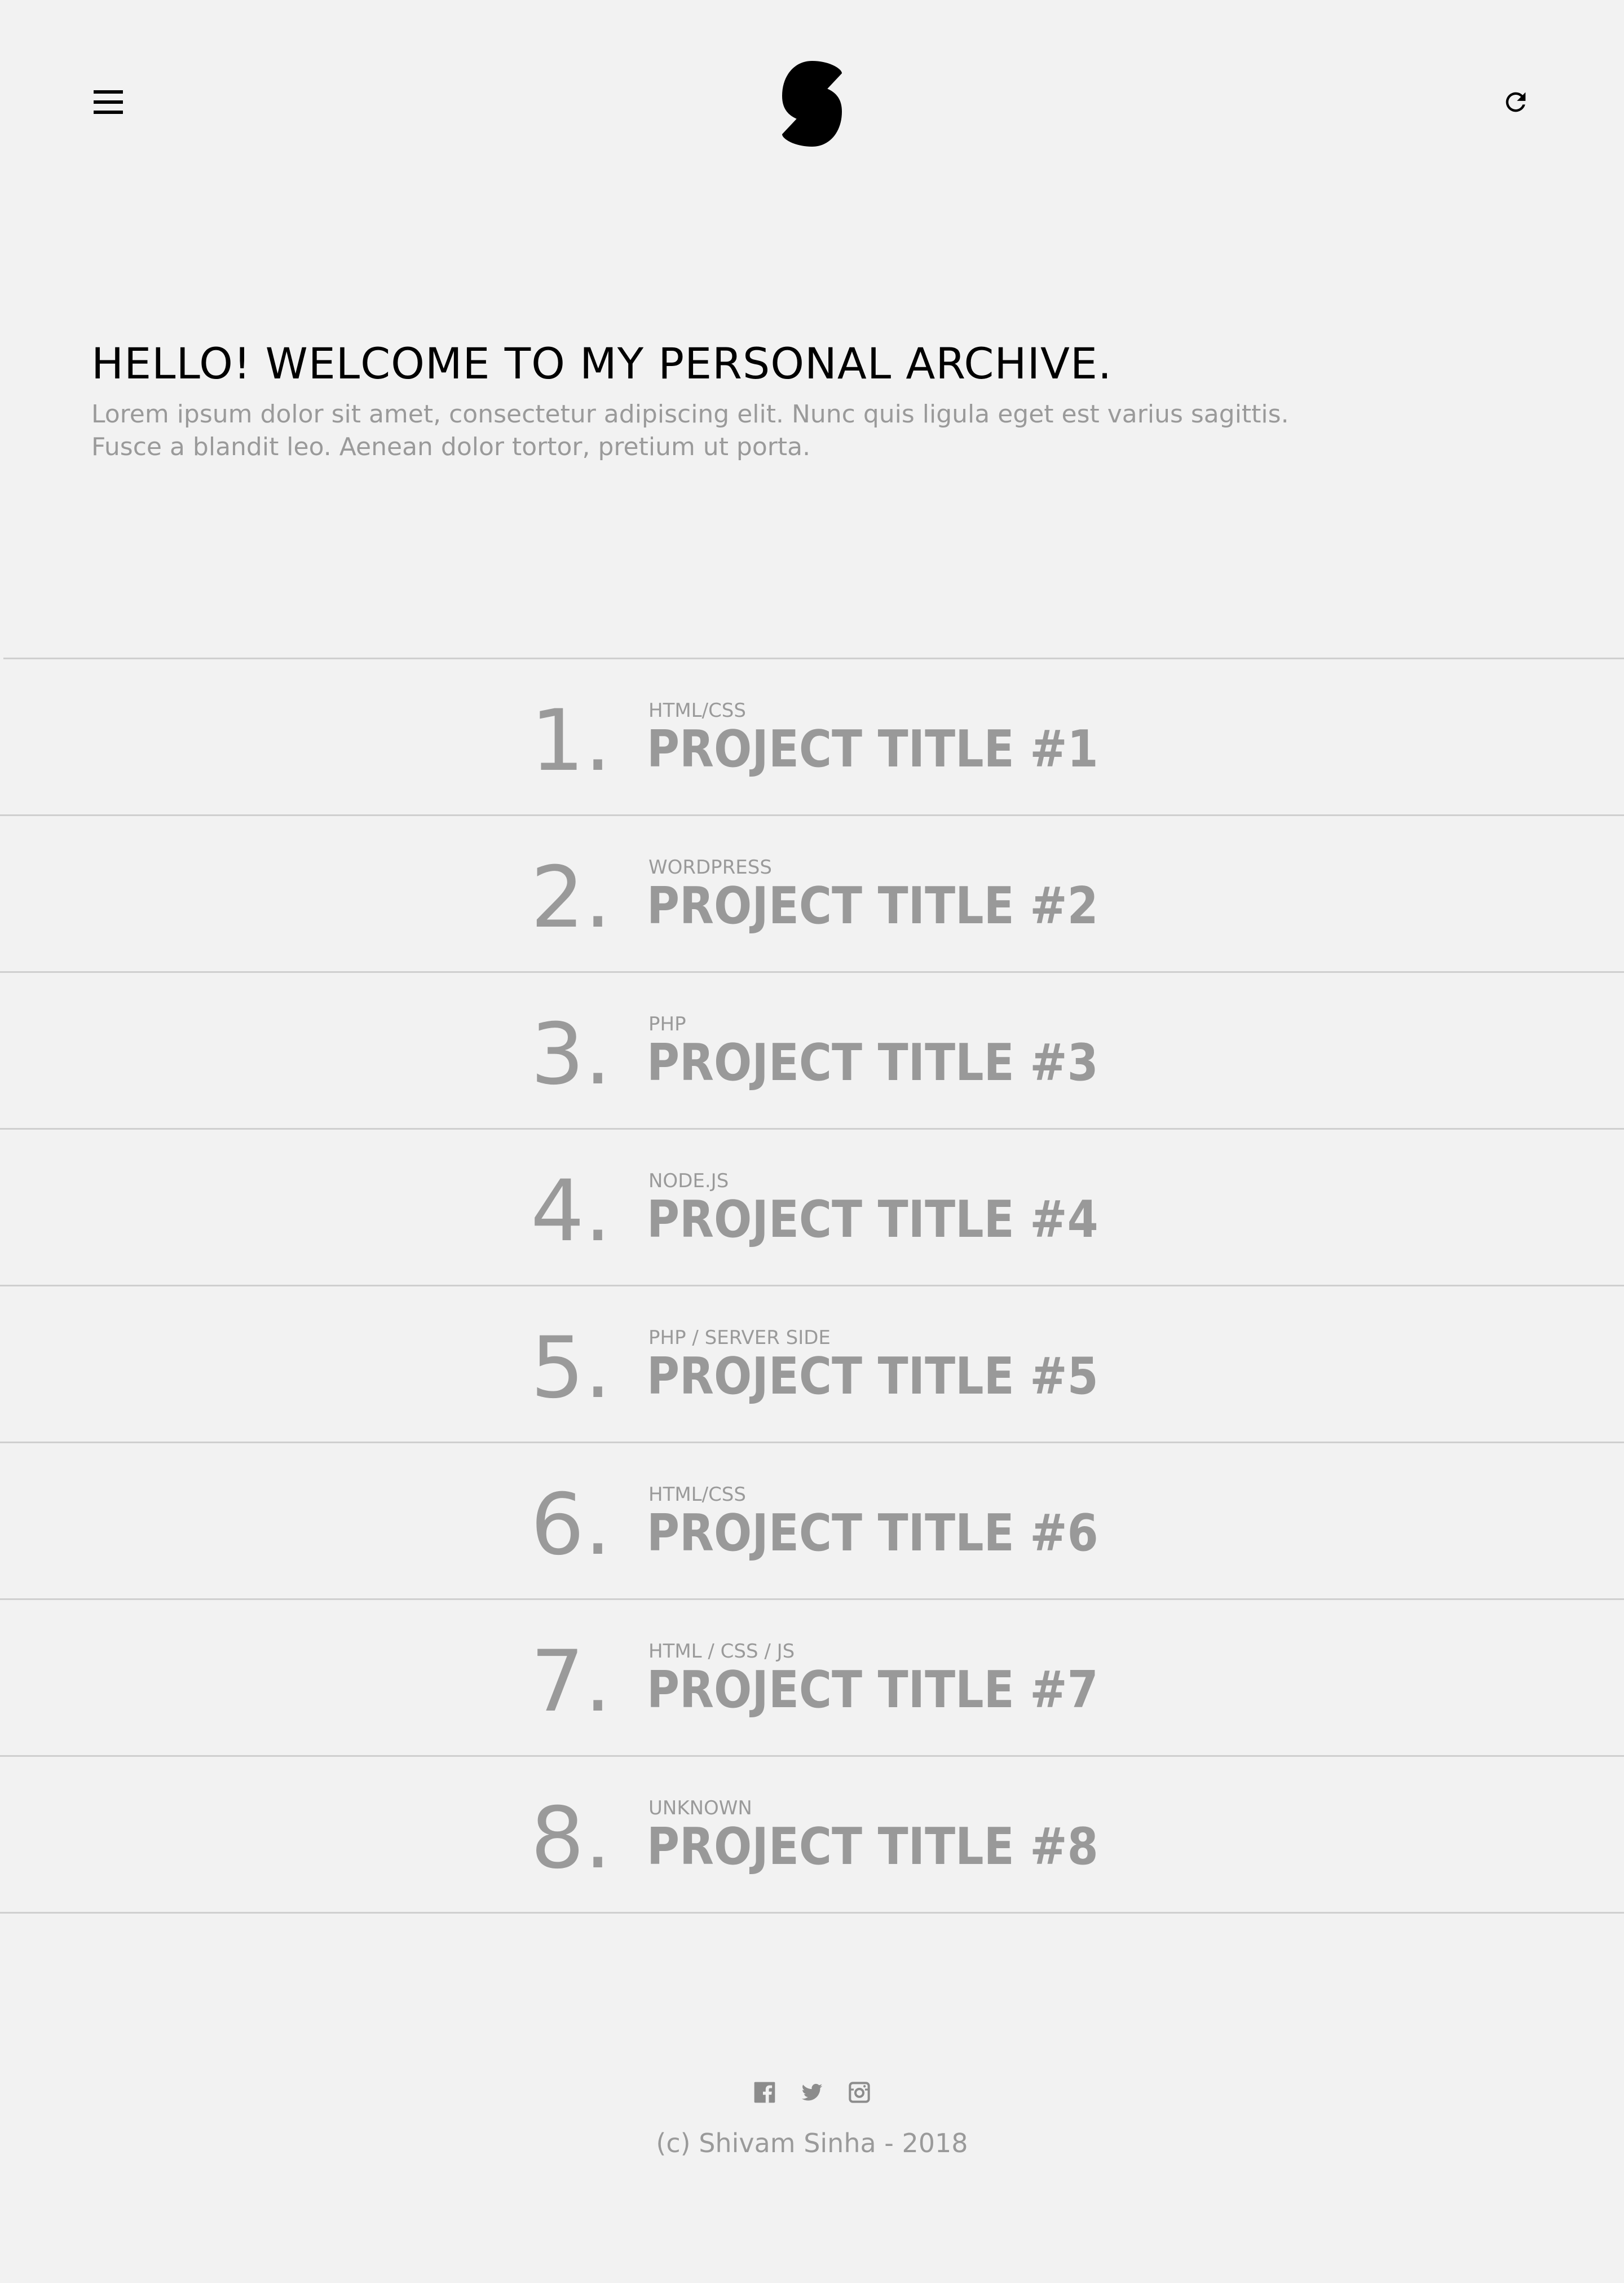  I want to click on project-title: PROJECT TITLE #2, so click(872, 907).